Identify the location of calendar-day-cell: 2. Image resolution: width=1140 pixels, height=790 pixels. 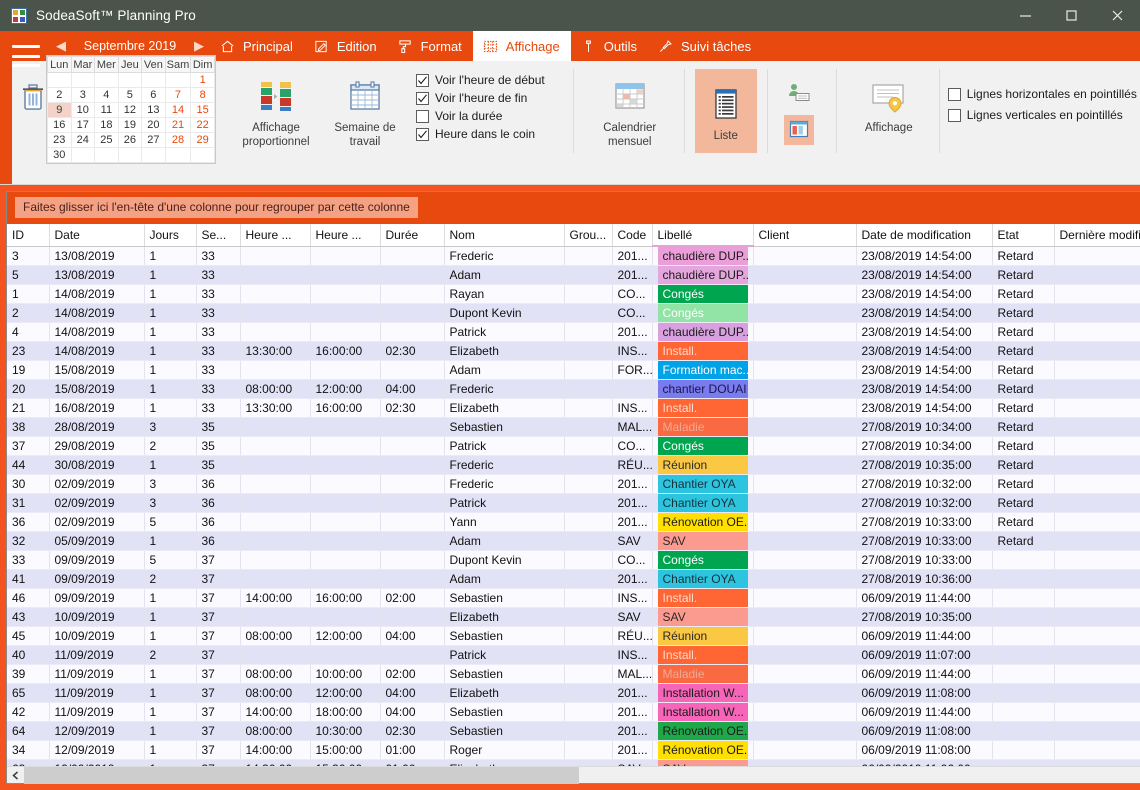
(59, 95).